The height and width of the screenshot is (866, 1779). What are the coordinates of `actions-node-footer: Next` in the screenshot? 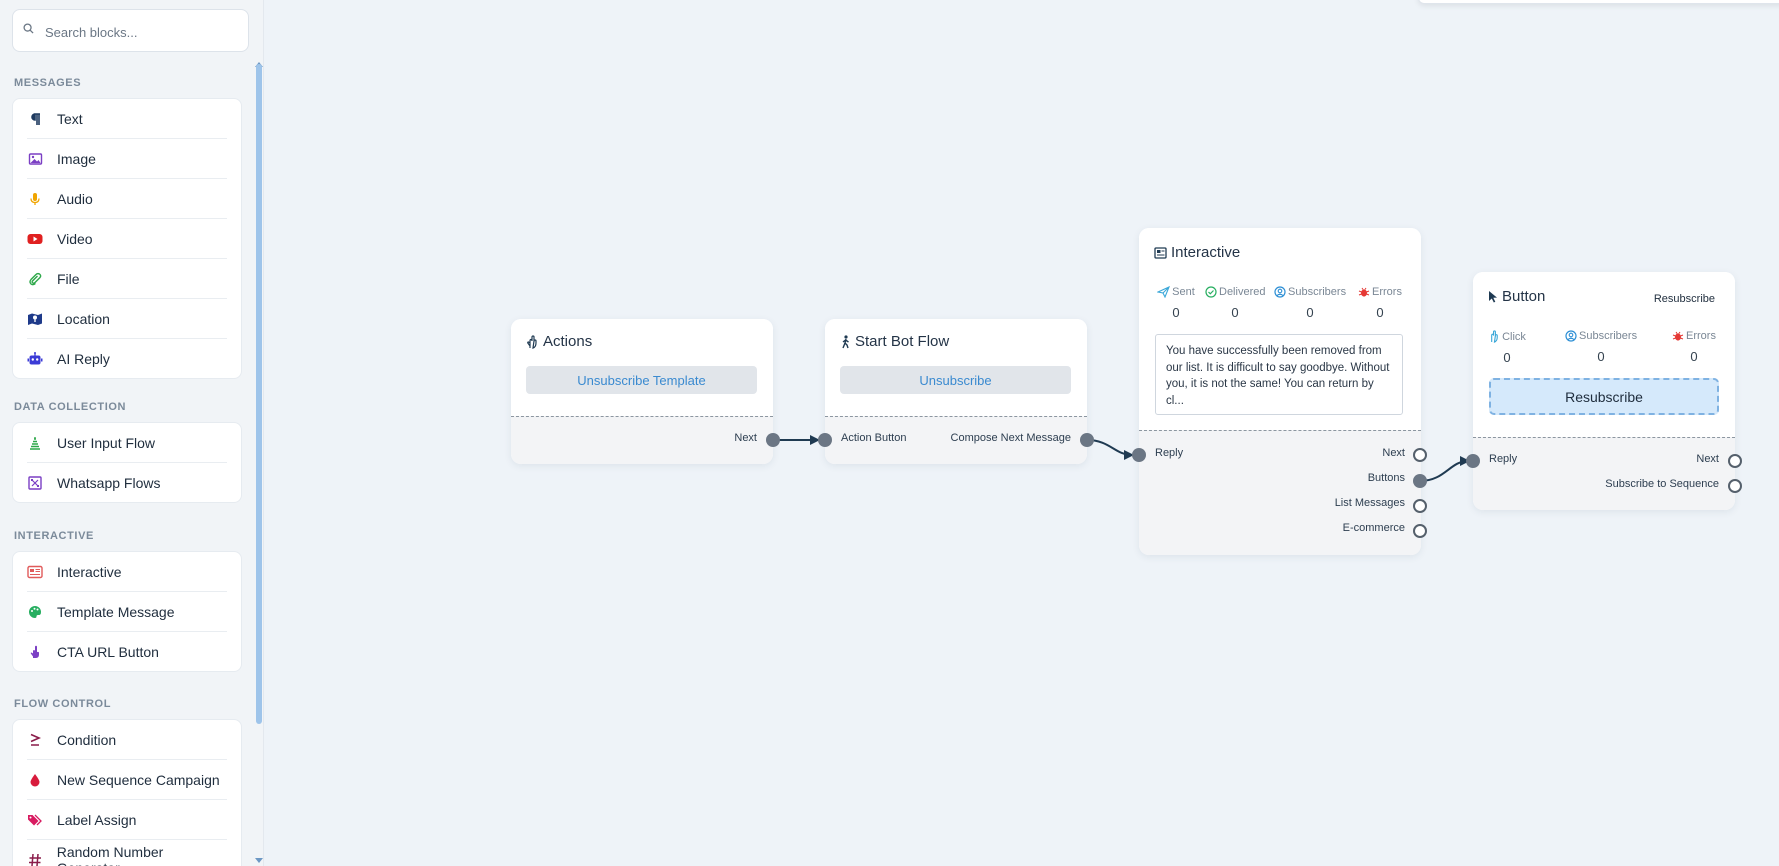 It's located at (642, 440).